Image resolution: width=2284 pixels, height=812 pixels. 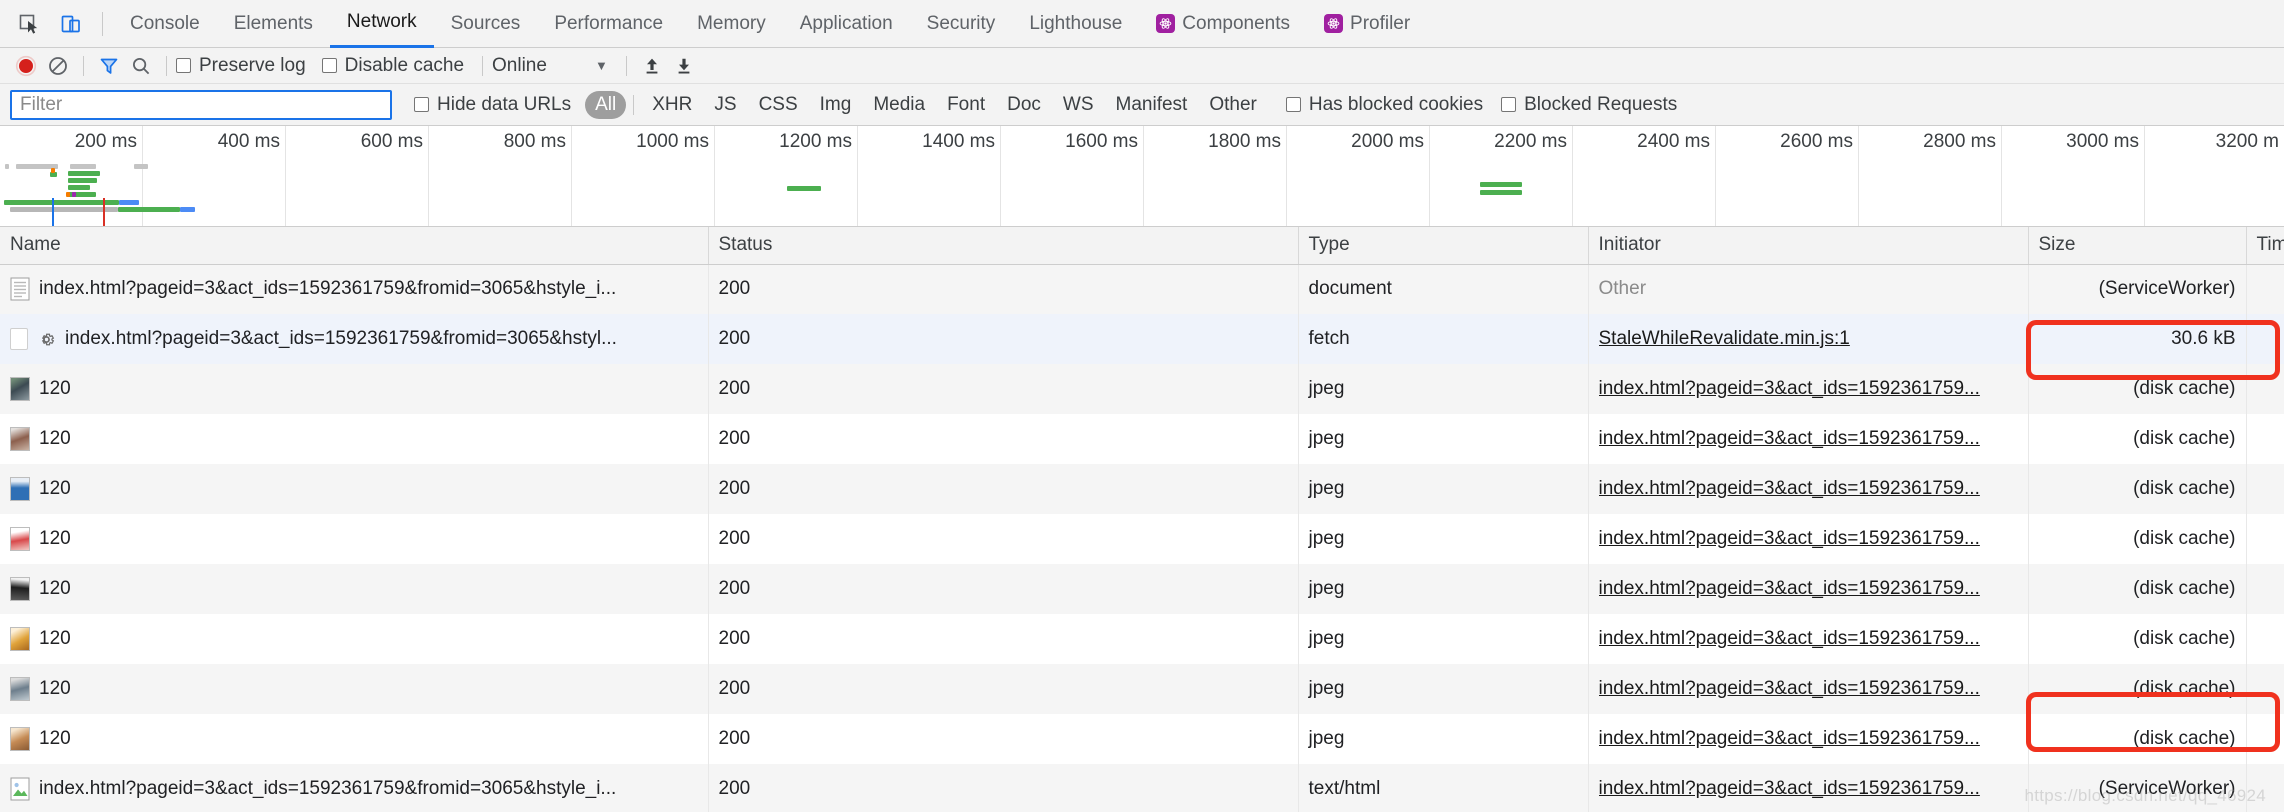 I want to click on tab-security: Security, so click(x=961, y=24).